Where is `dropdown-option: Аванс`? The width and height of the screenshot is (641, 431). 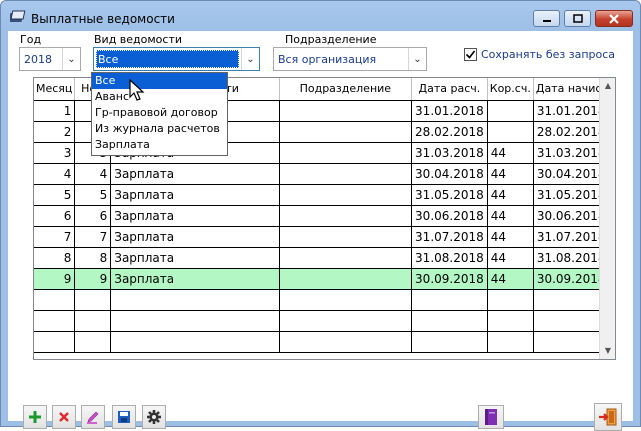
dropdown-option: Аванс is located at coordinates (159, 97).